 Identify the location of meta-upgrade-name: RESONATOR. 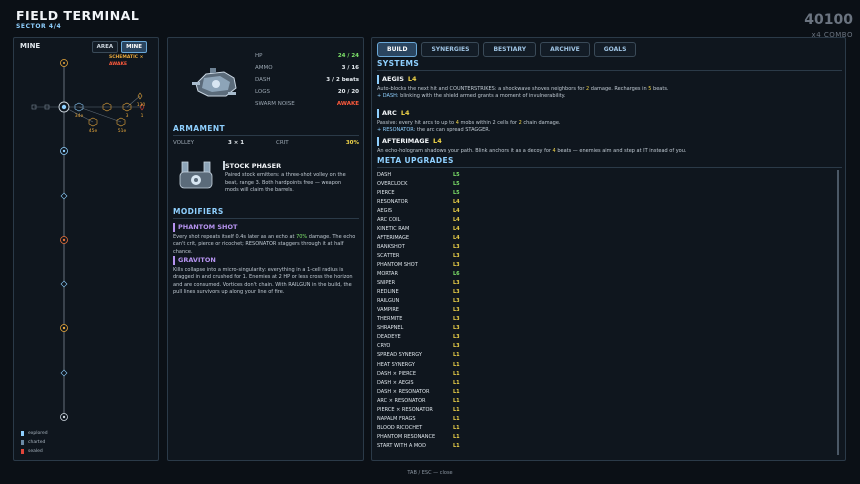
(392, 201).